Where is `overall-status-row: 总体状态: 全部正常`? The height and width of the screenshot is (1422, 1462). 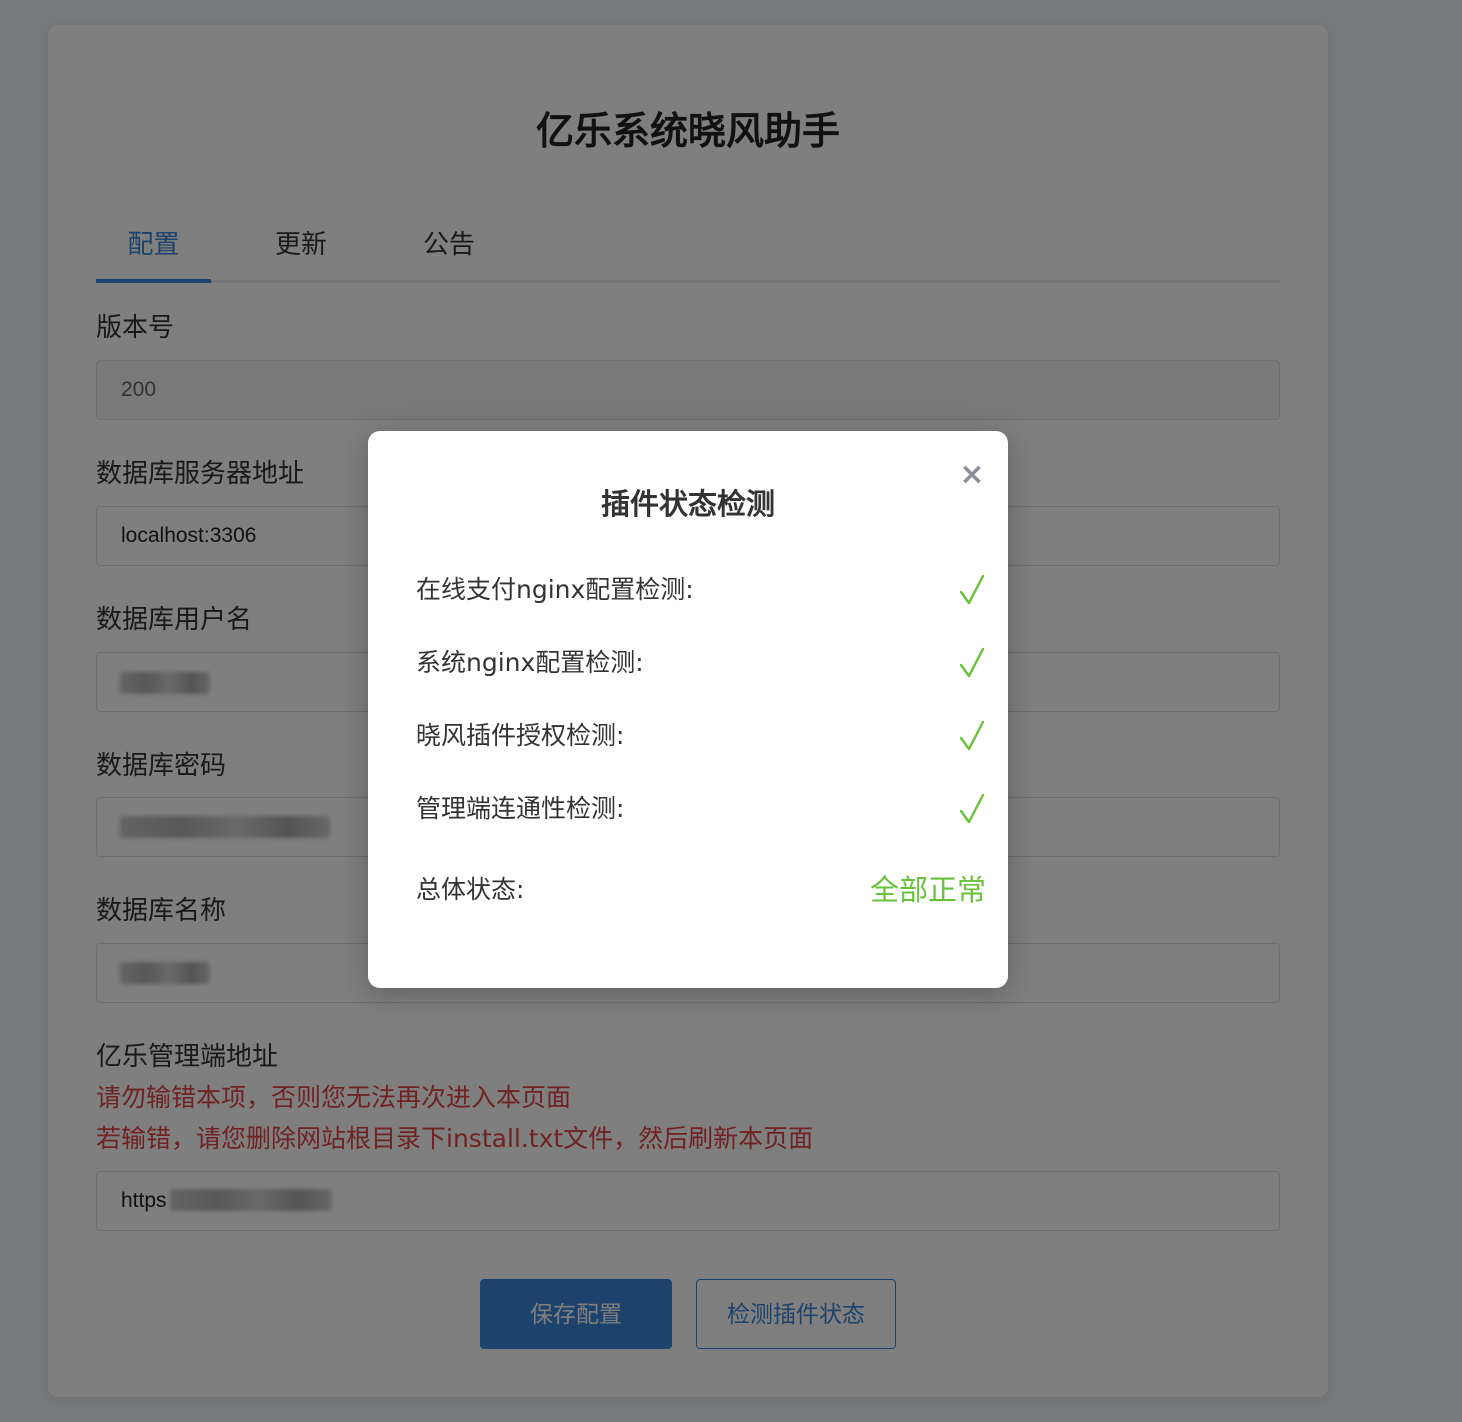
overall-status-row: 总体状态: 全部正常 is located at coordinates (701, 890).